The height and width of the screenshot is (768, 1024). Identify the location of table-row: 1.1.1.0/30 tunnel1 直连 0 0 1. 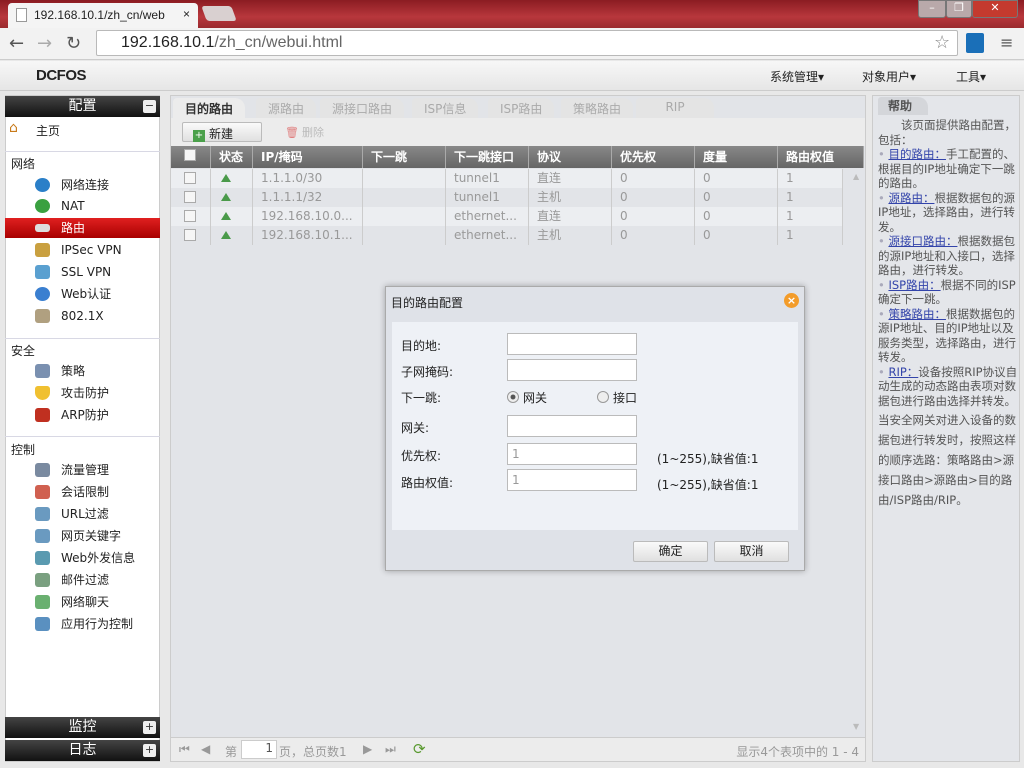
(507, 178).